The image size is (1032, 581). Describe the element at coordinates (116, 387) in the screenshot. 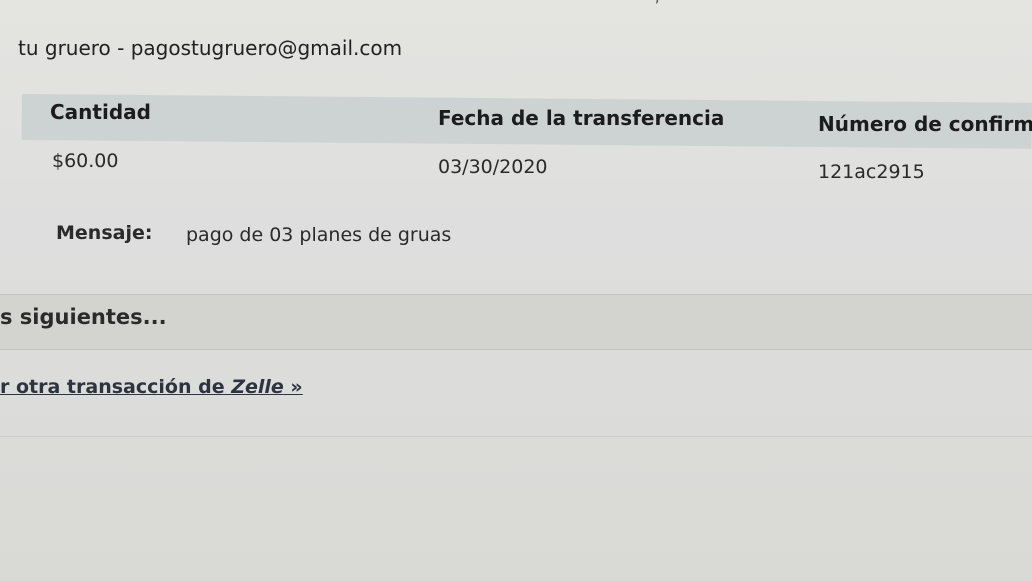

I see `link-prefix: r otra transacción de` at that location.